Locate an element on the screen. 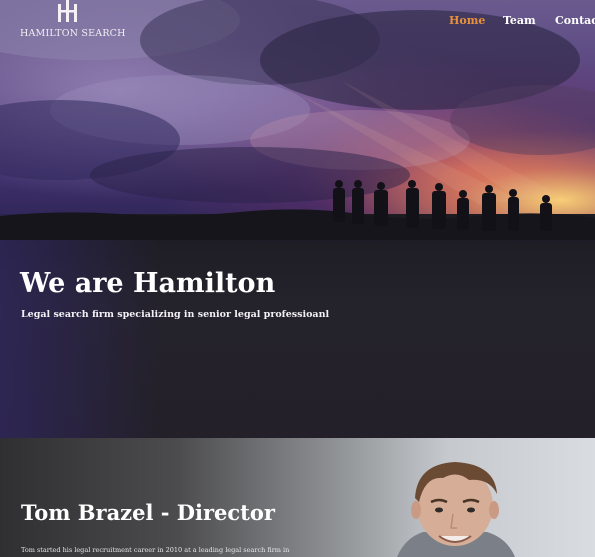 The height and width of the screenshot is (557, 595). nav-link-contact: Contact is located at coordinates (575, 20).